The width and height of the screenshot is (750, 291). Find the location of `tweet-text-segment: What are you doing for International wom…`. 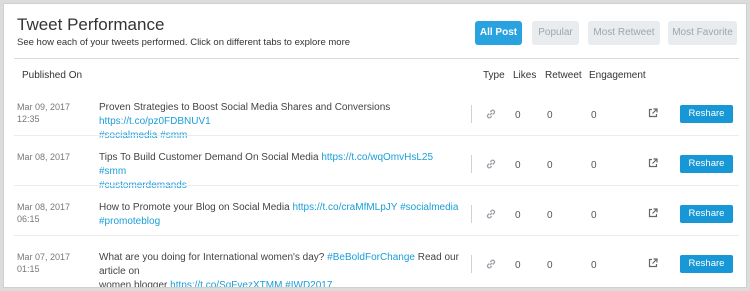

tweet-text-segment: What are you doing for International wom… is located at coordinates (213, 257).